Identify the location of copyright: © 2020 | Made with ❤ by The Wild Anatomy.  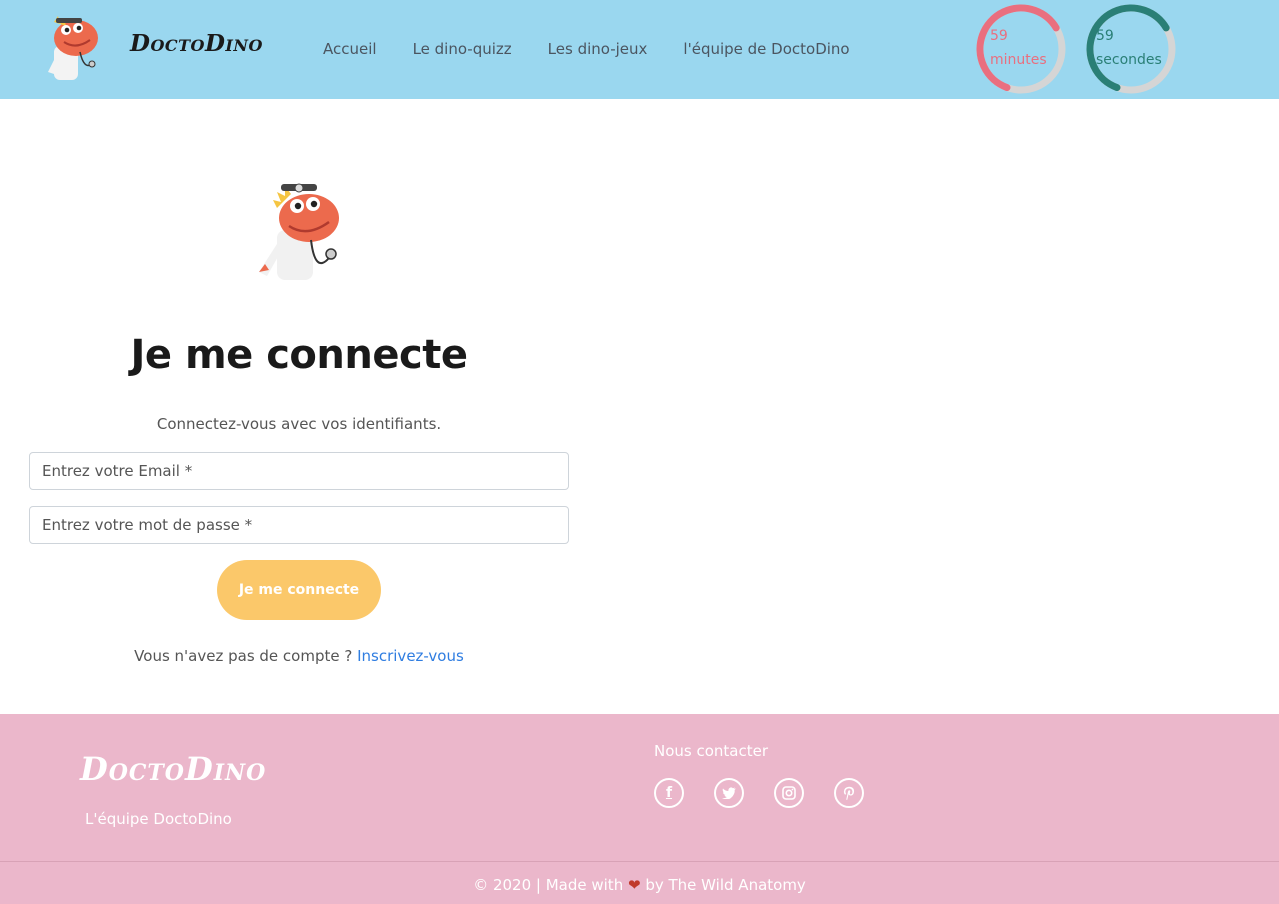
(639, 885).